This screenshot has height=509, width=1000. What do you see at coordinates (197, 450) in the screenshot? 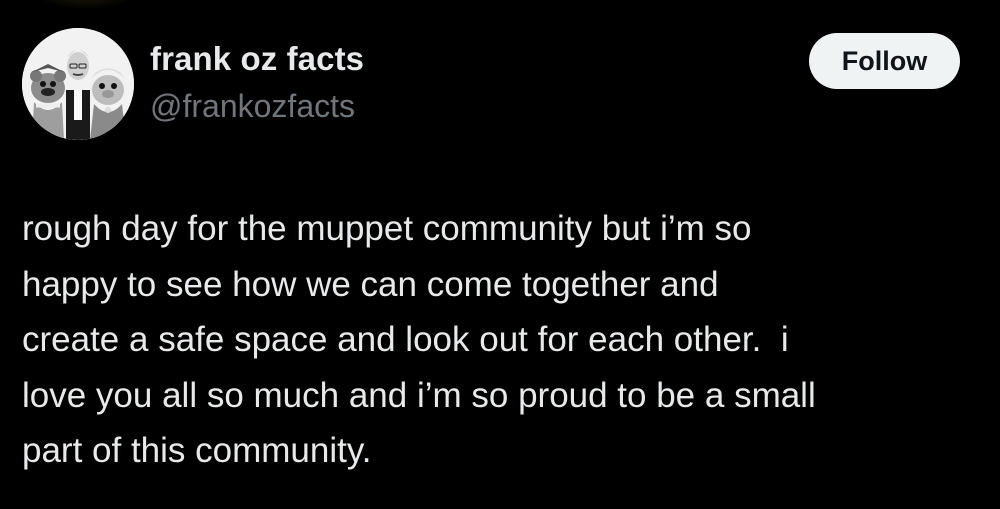
I see `tweet-text-line: part of this community.` at bounding box center [197, 450].